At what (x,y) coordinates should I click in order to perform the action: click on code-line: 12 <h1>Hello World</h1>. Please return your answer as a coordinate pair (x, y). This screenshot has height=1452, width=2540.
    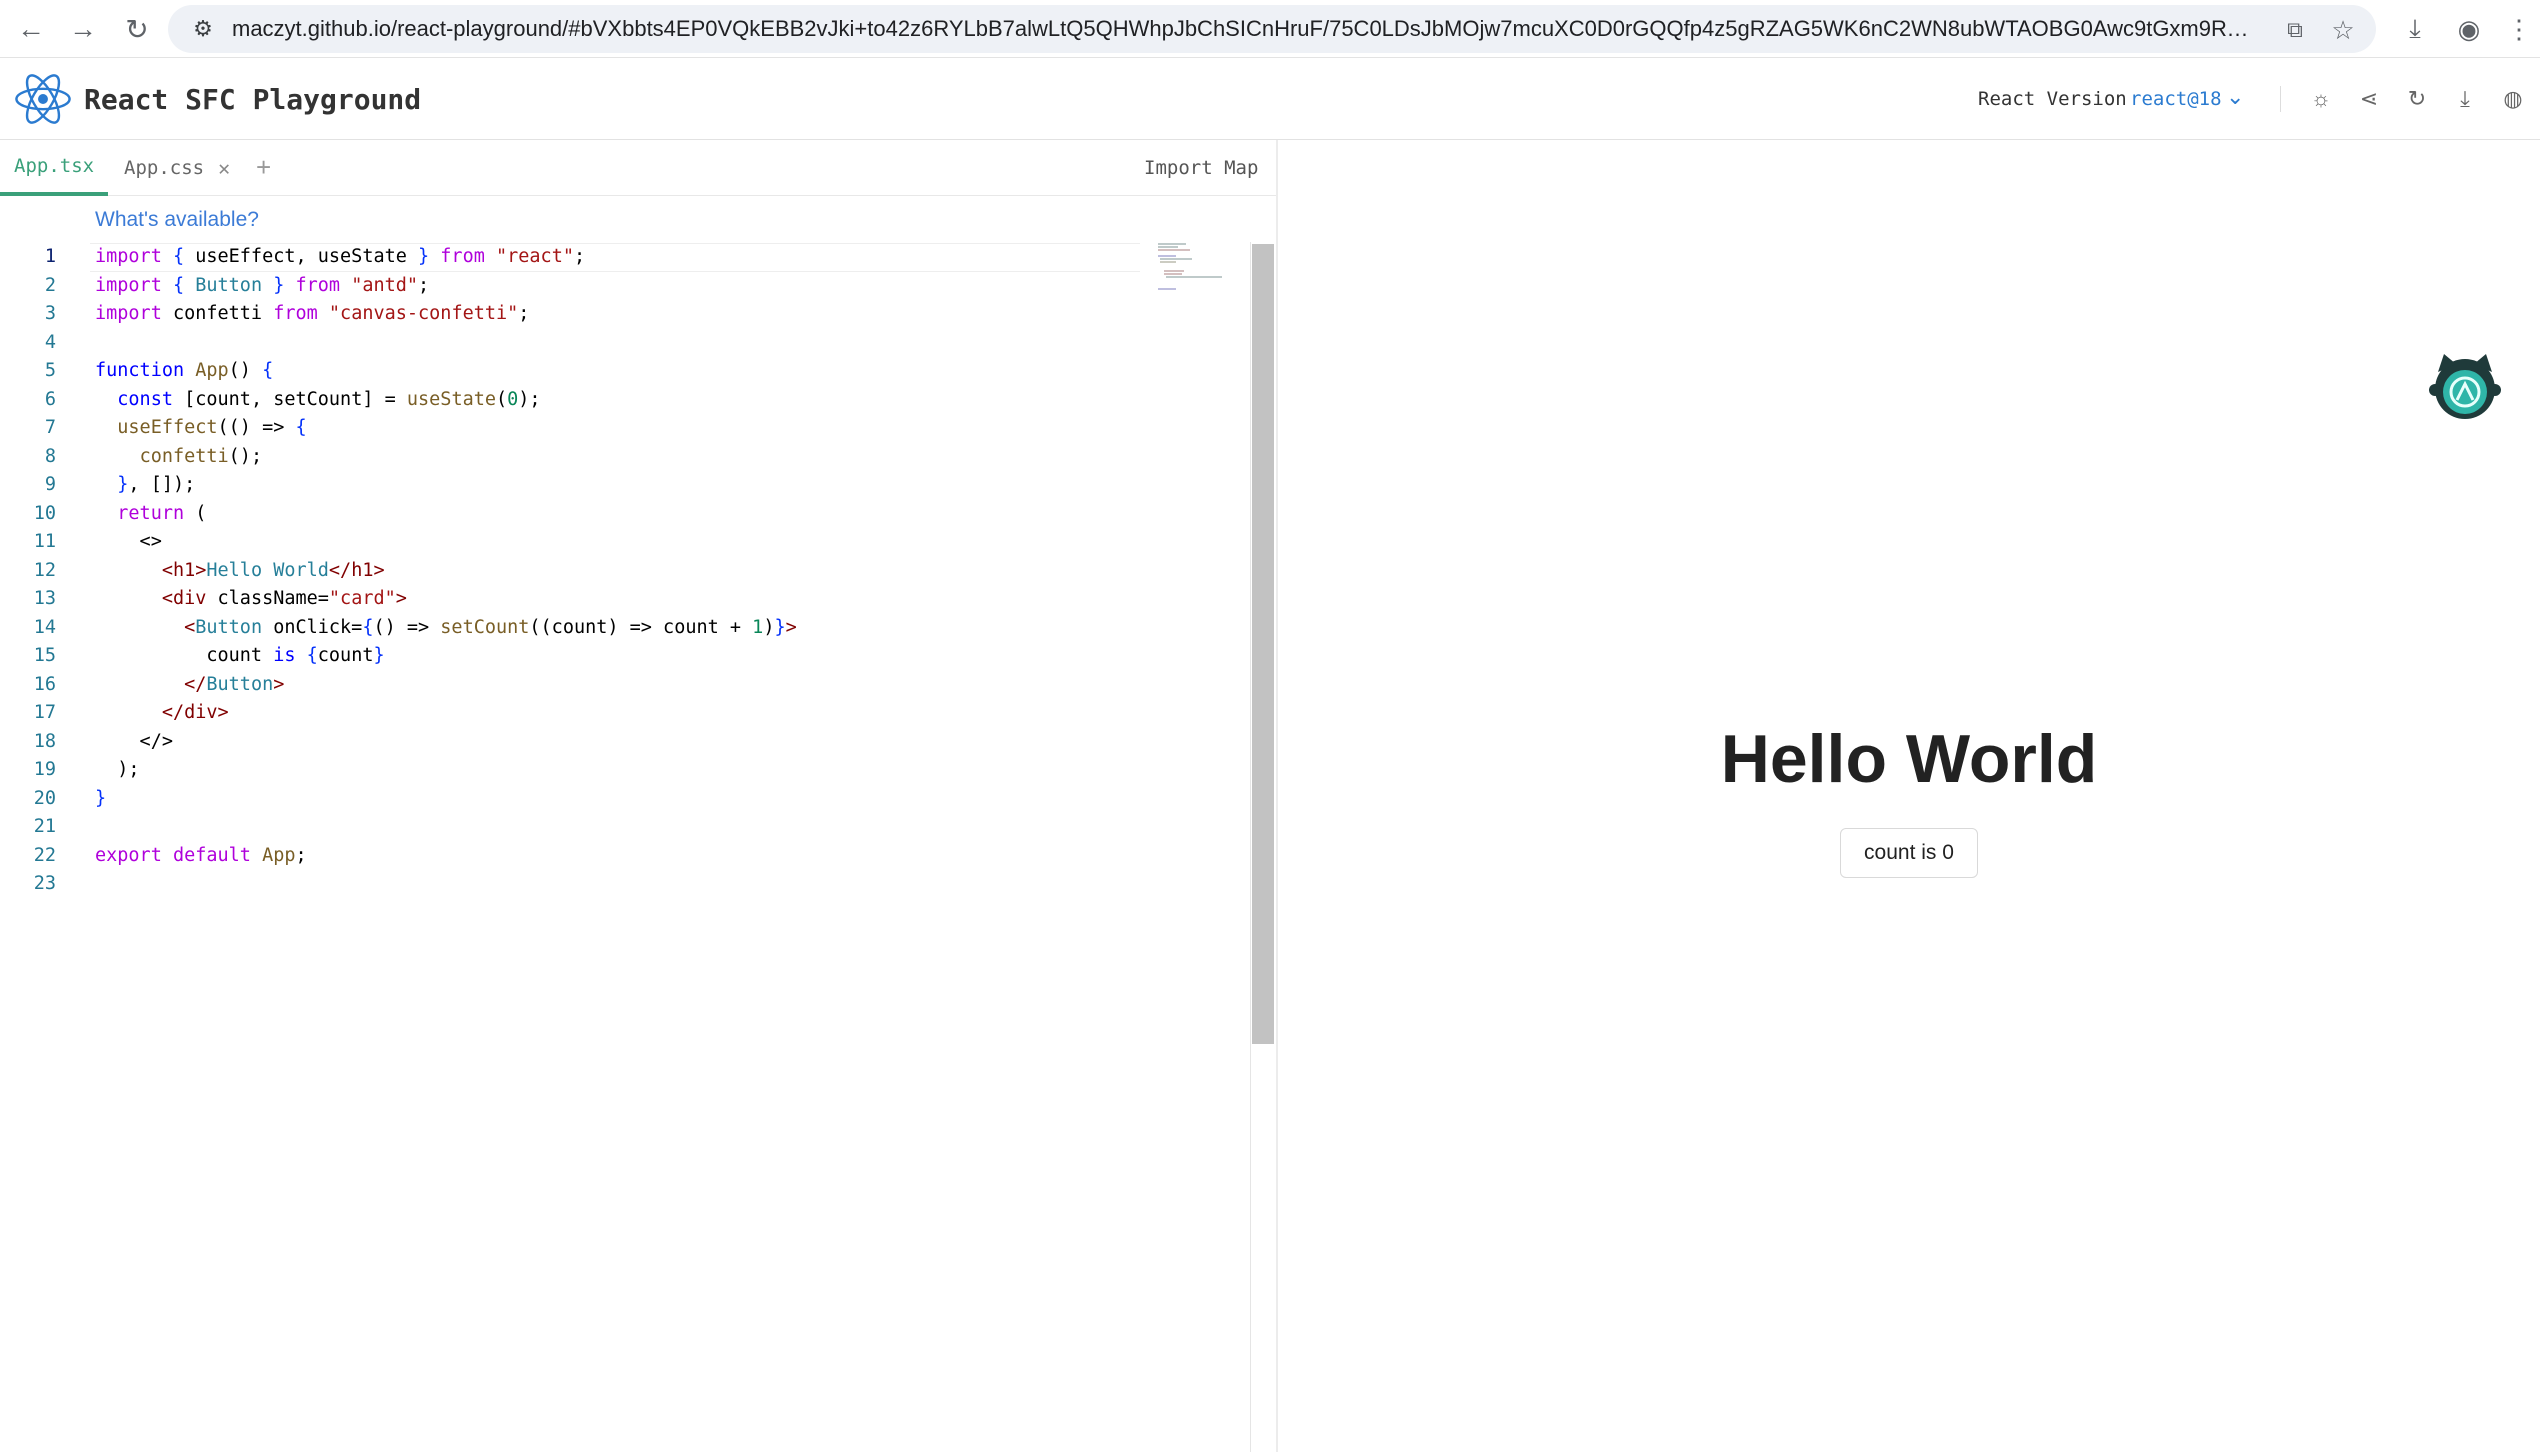
    Looking at the image, I should click on (625, 571).